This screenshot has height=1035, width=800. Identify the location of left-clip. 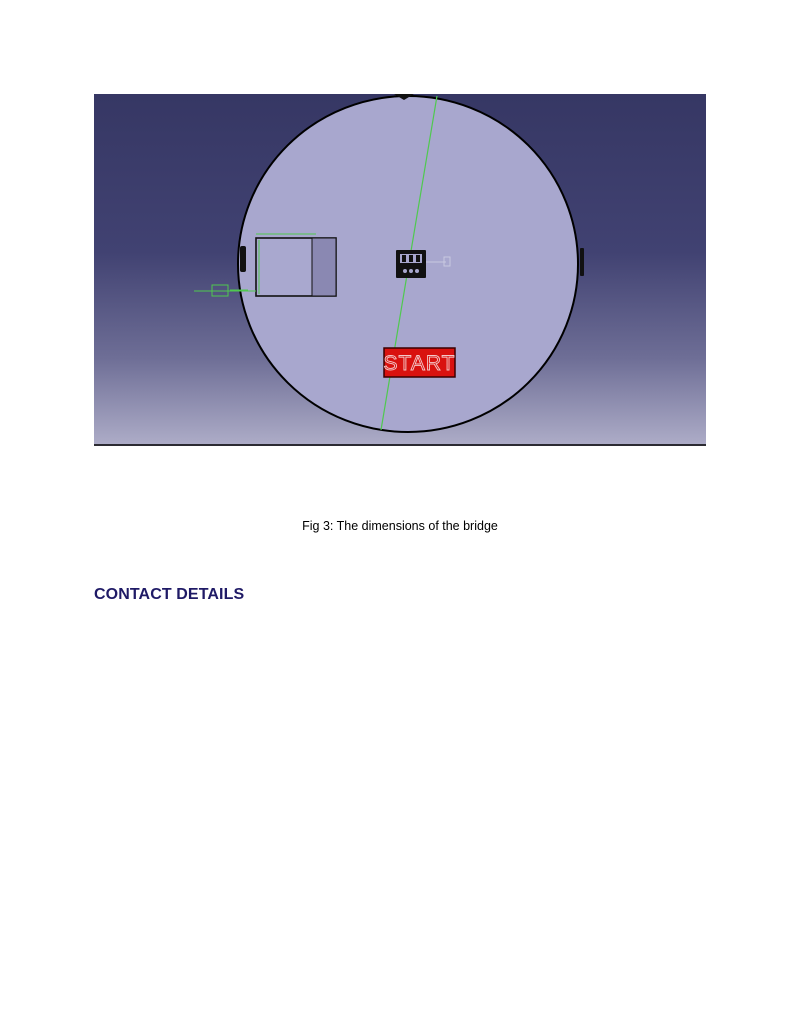
(243, 259).